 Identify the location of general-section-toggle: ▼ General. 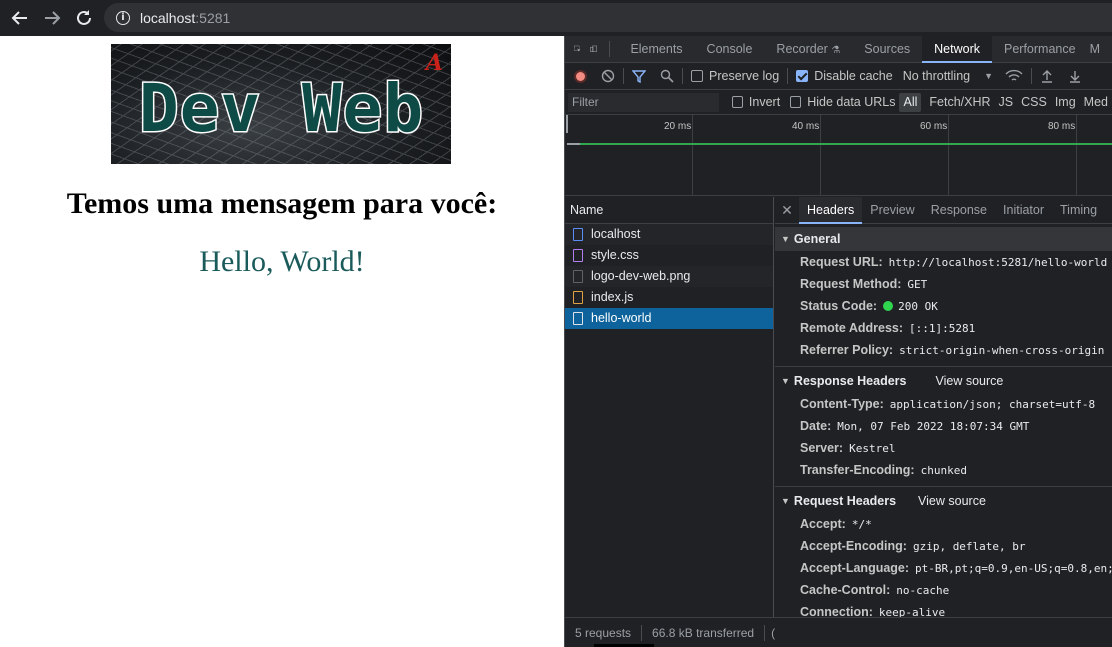
(943, 239).